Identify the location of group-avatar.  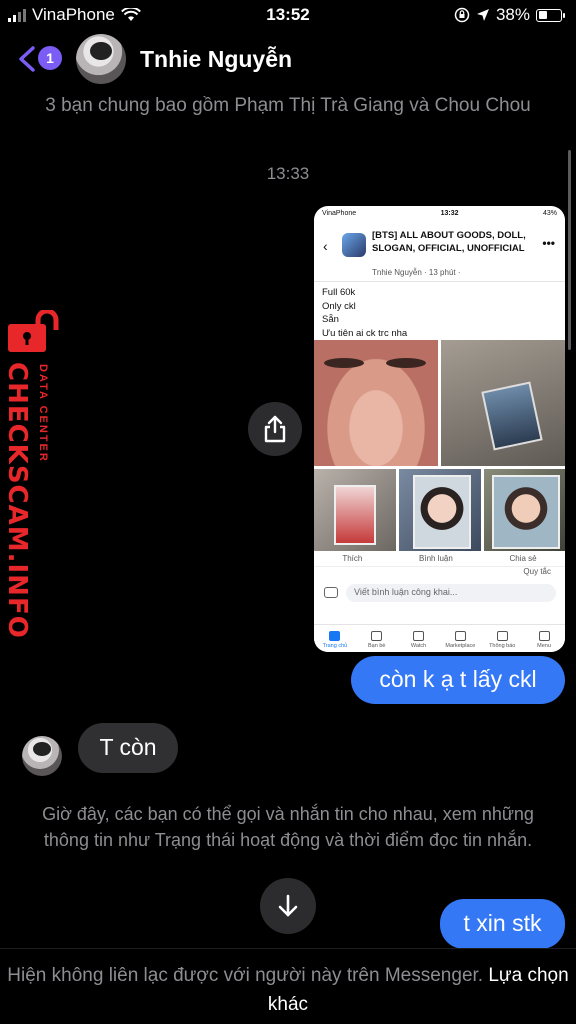
(354, 245).